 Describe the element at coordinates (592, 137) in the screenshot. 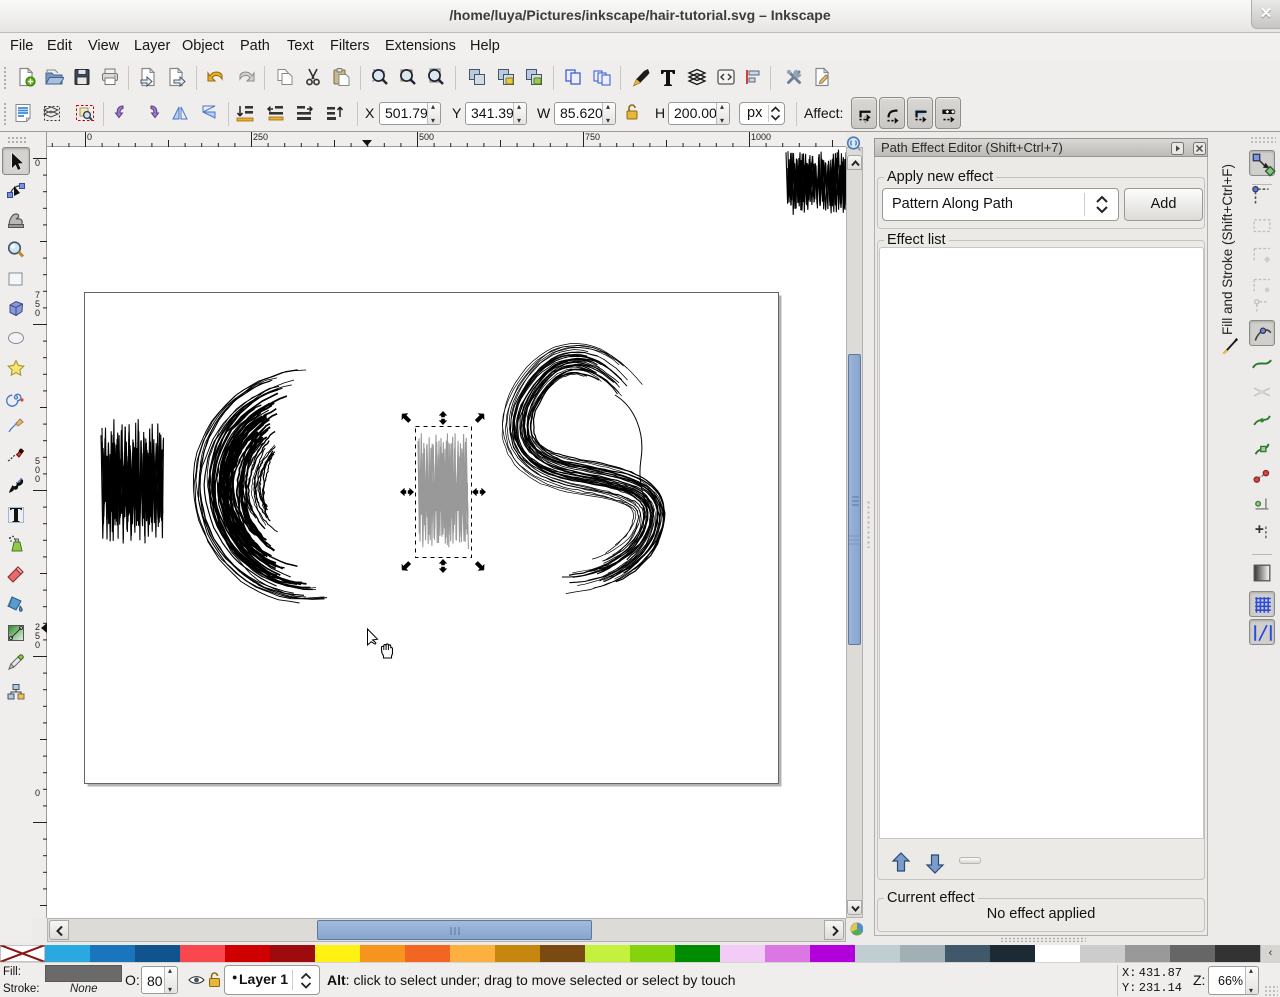

I see `svg-text: 750` at that location.